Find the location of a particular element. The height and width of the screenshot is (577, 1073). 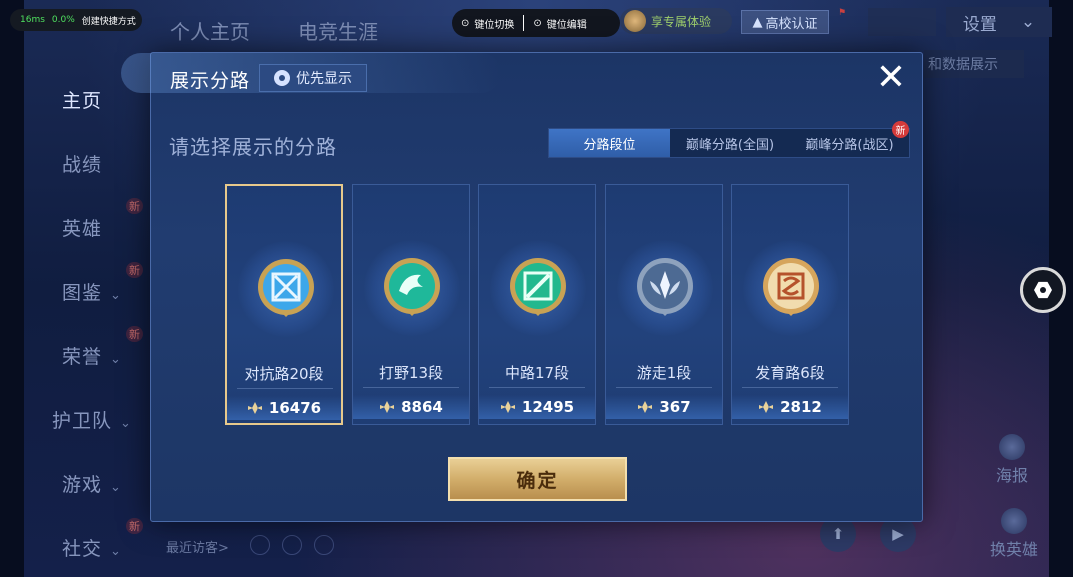

tab-peak-lane-region: 巅峰分路(战区) 新 is located at coordinates (849, 139).